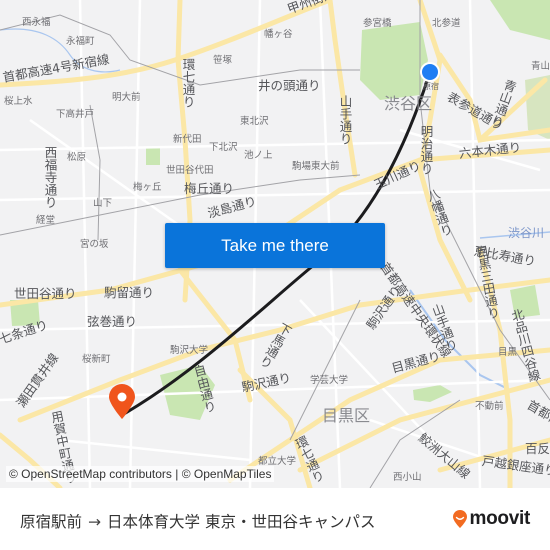 The height and width of the screenshot is (550, 550). I want to click on map-label: 下北沢, so click(223, 147).